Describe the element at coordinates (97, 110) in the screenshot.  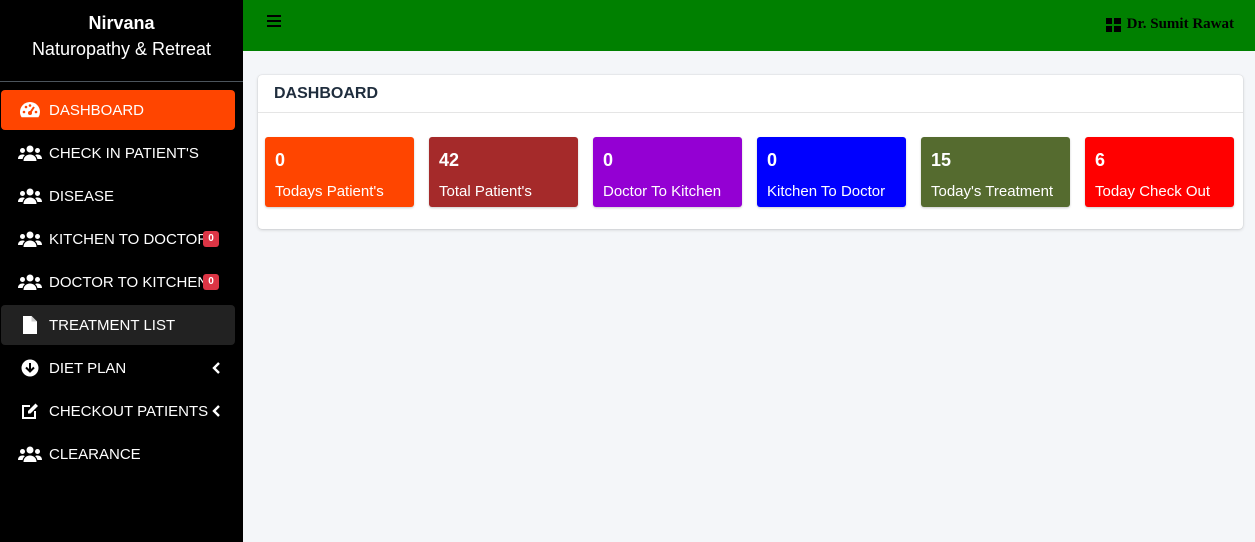
I see `sidebar-item-label: DASHBOARD` at that location.